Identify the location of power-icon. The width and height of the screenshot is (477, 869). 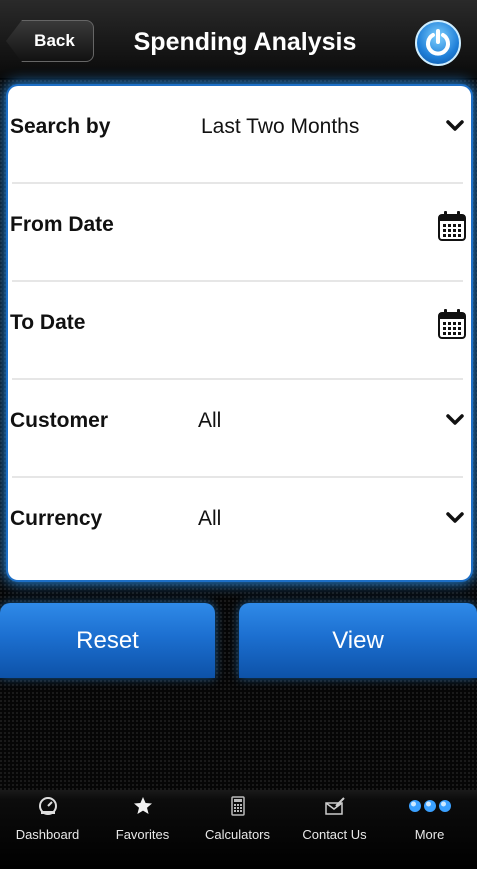
(438, 42).